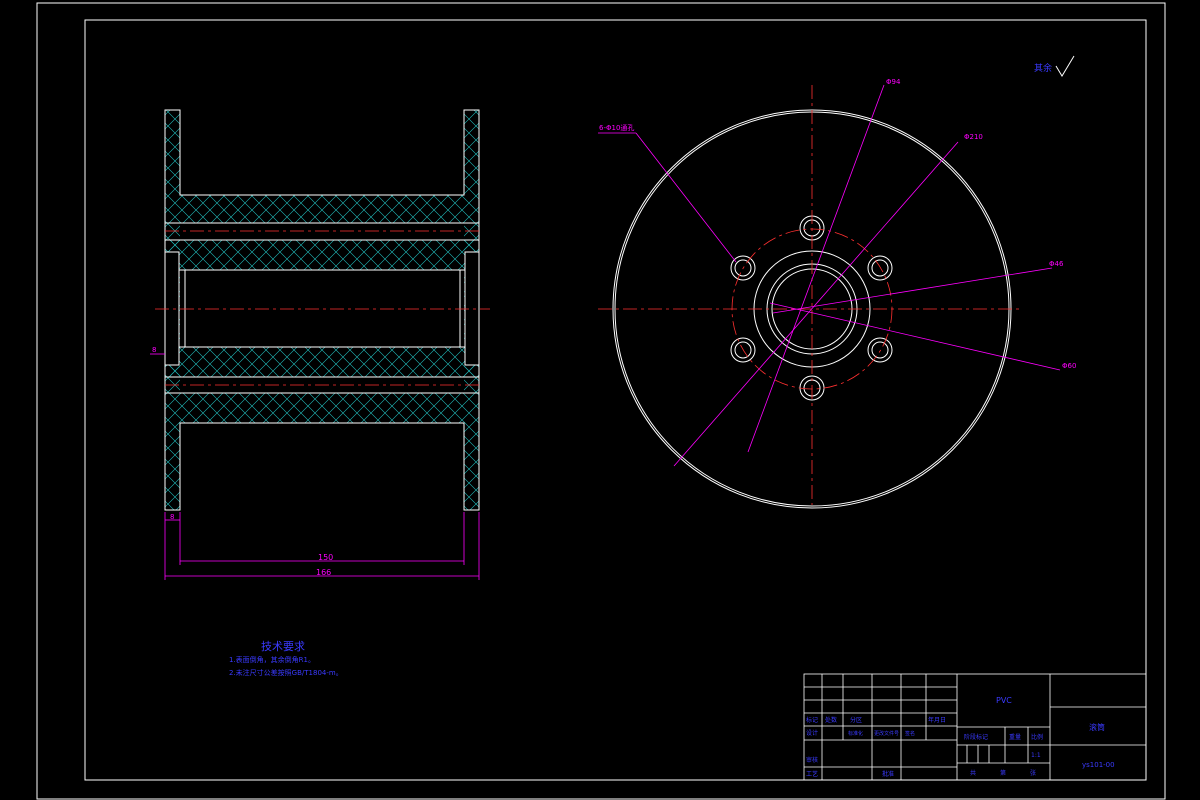 The height and width of the screenshot is (800, 1200). What do you see at coordinates (812, 720) in the screenshot?
I see `tb-label-mark: 标记` at bounding box center [812, 720].